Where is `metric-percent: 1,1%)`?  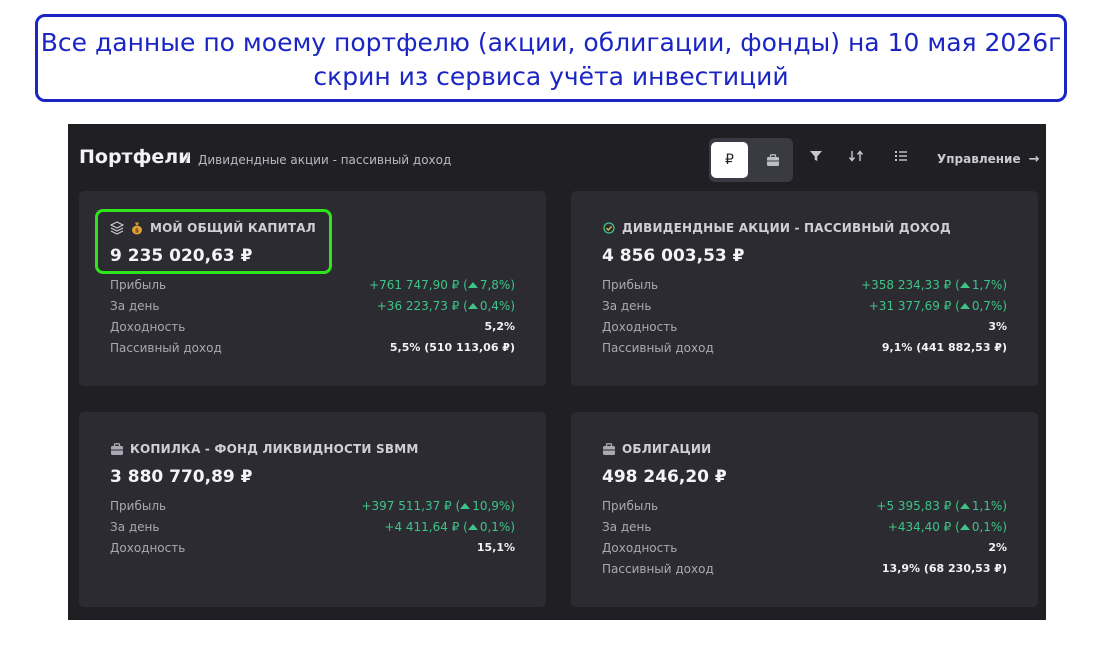
metric-percent: 1,1%) is located at coordinates (989, 506).